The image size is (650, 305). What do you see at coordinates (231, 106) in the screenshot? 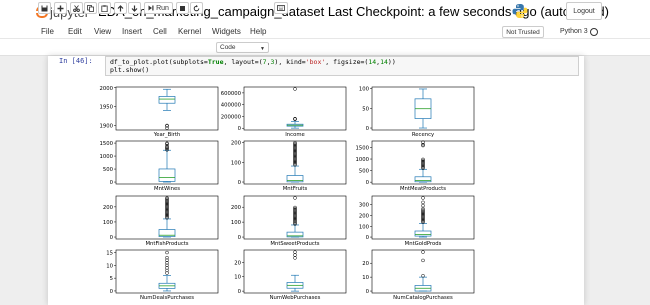
I see `y-tick-label: 400000` at bounding box center [231, 106].